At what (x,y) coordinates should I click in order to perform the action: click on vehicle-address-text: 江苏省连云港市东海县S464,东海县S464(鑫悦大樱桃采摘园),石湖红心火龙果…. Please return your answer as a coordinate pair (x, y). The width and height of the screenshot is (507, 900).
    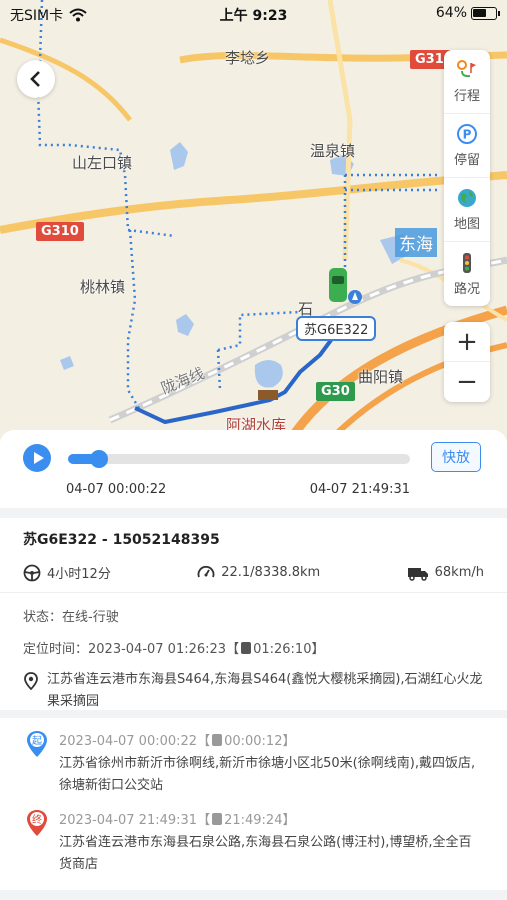
    Looking at the image, I should click on (265, 690).